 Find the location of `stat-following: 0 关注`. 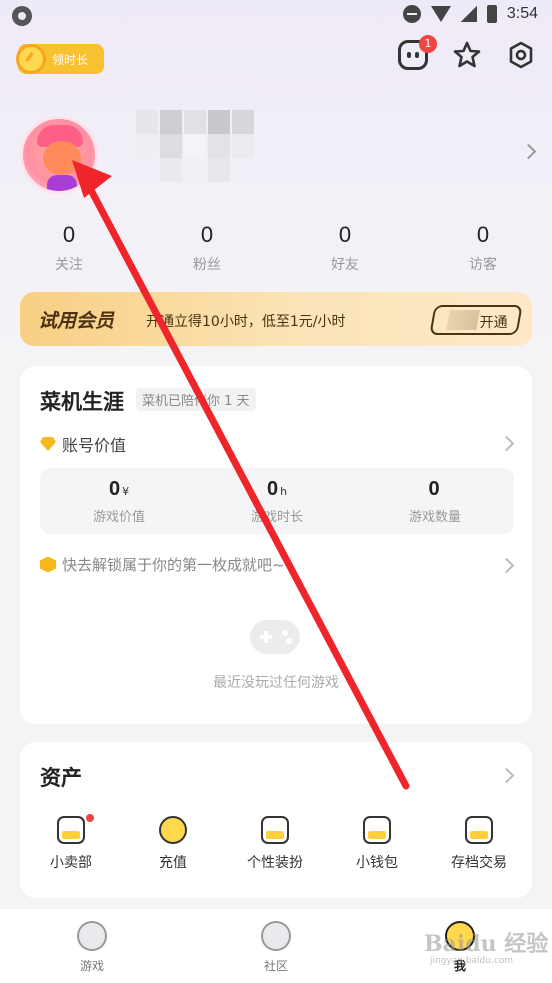

stat-following: 0 关注 is located at coordinates (69, 248).